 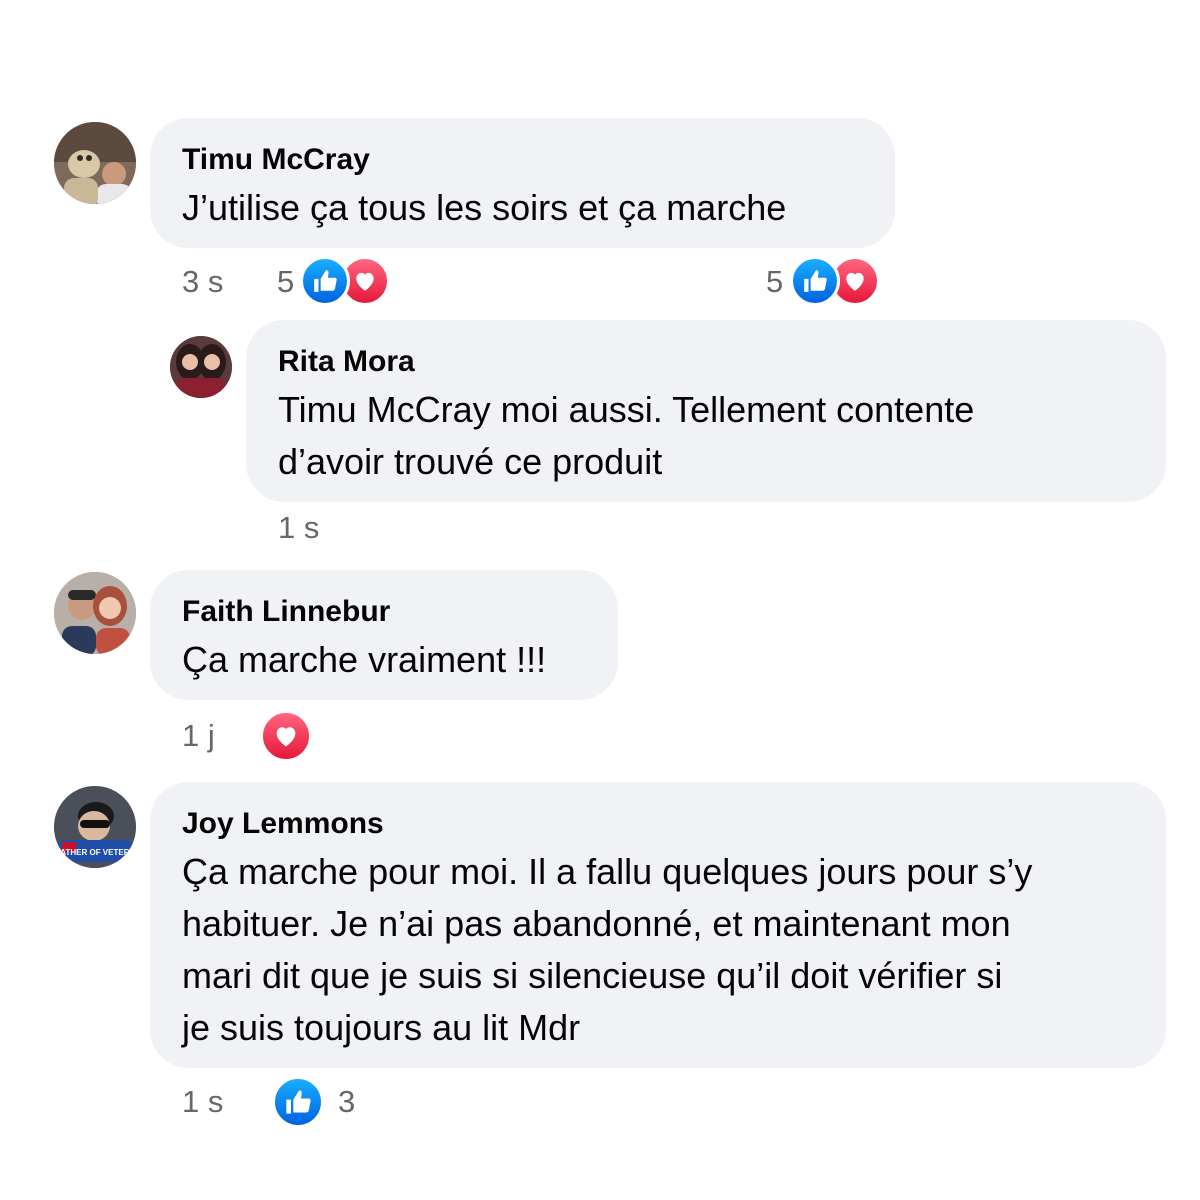 I want to click on comment-author: Rita Mora, so click(x=706, y=362).